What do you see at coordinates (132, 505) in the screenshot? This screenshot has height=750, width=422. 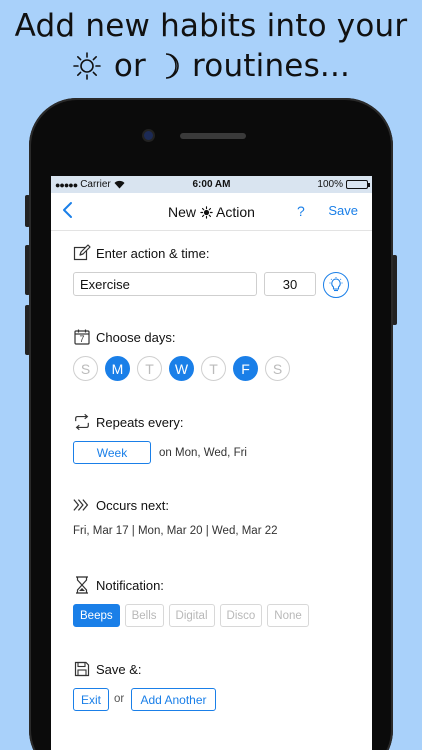 I see `occurs-header-label: Occurs next:` at bounding box center [132, 505].